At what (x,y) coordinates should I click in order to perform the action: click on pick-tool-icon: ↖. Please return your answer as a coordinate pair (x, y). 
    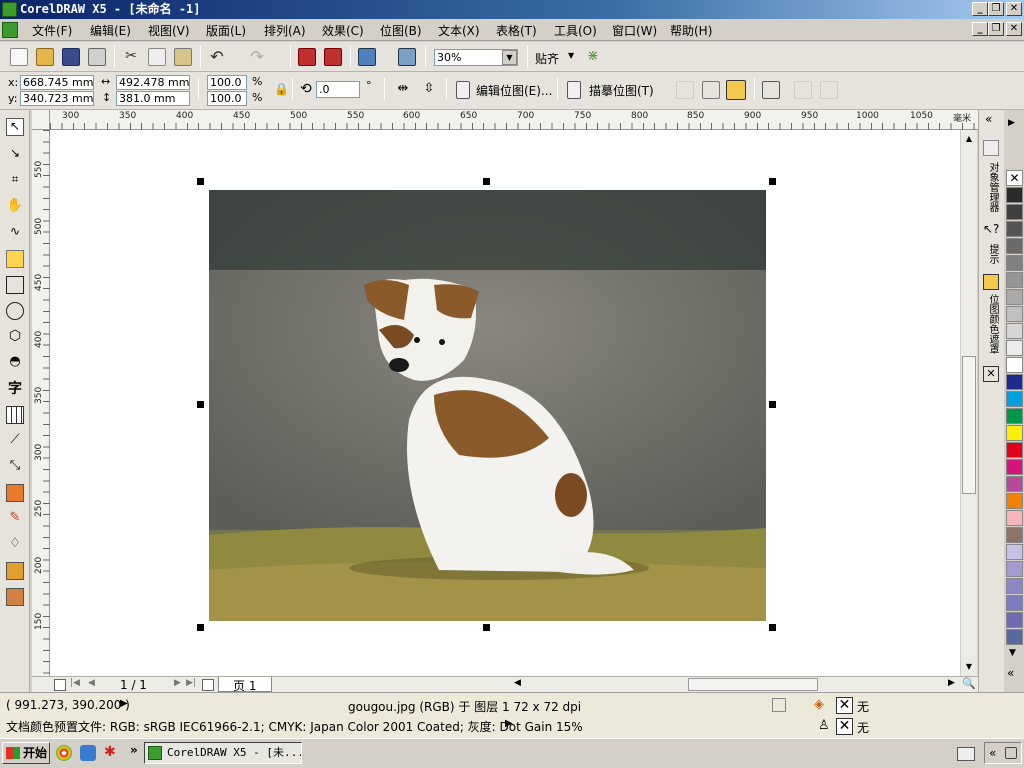
    Looking at the image, I should click on (15, 127).